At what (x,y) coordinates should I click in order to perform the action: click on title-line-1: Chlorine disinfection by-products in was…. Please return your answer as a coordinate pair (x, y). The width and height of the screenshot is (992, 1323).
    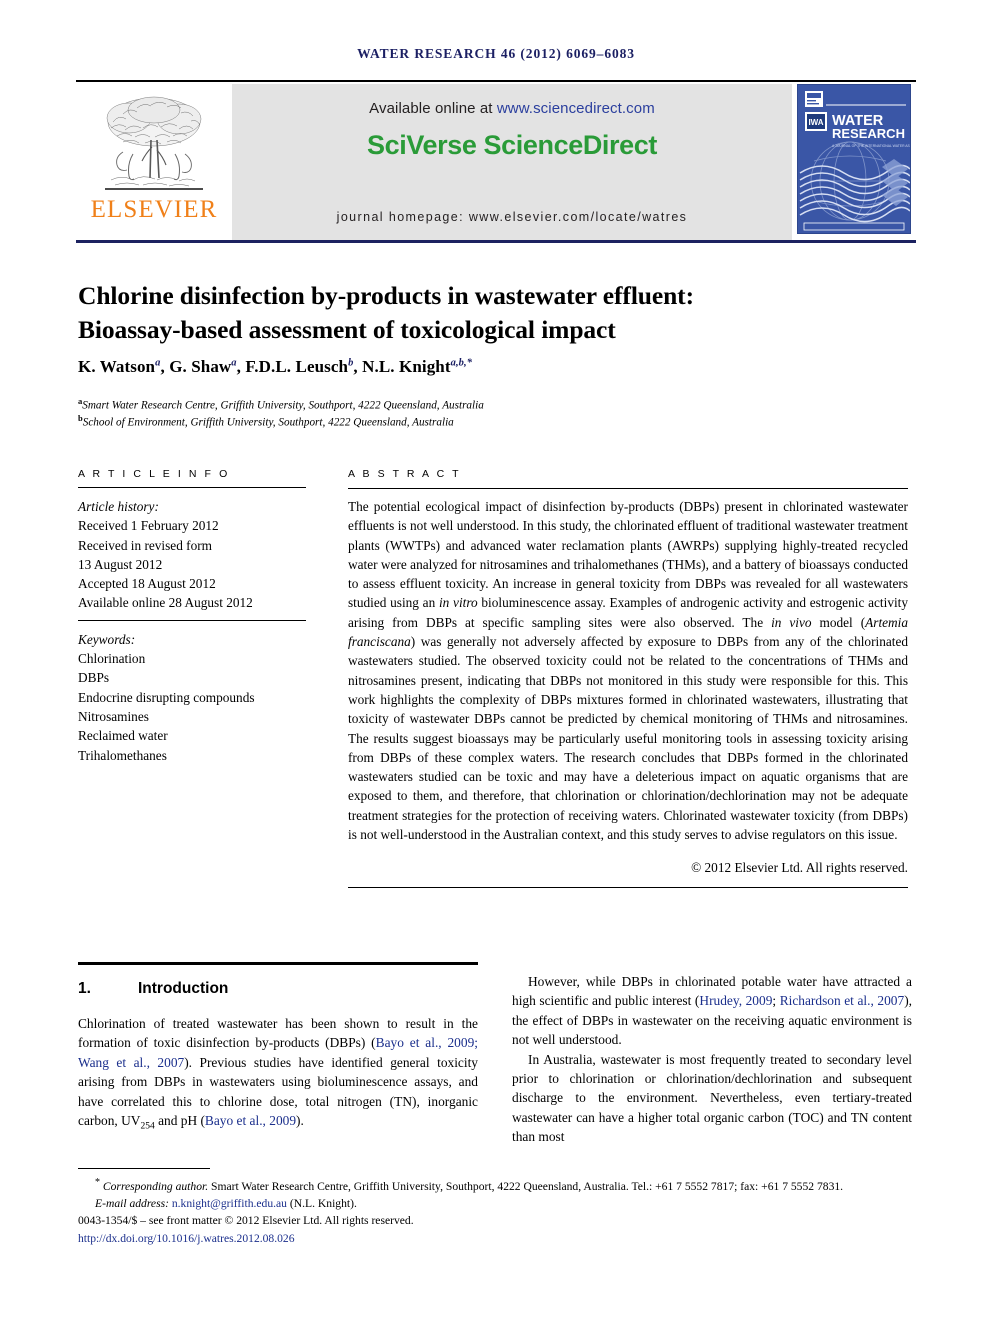
    Looking at the image, I should click on (386, 296).